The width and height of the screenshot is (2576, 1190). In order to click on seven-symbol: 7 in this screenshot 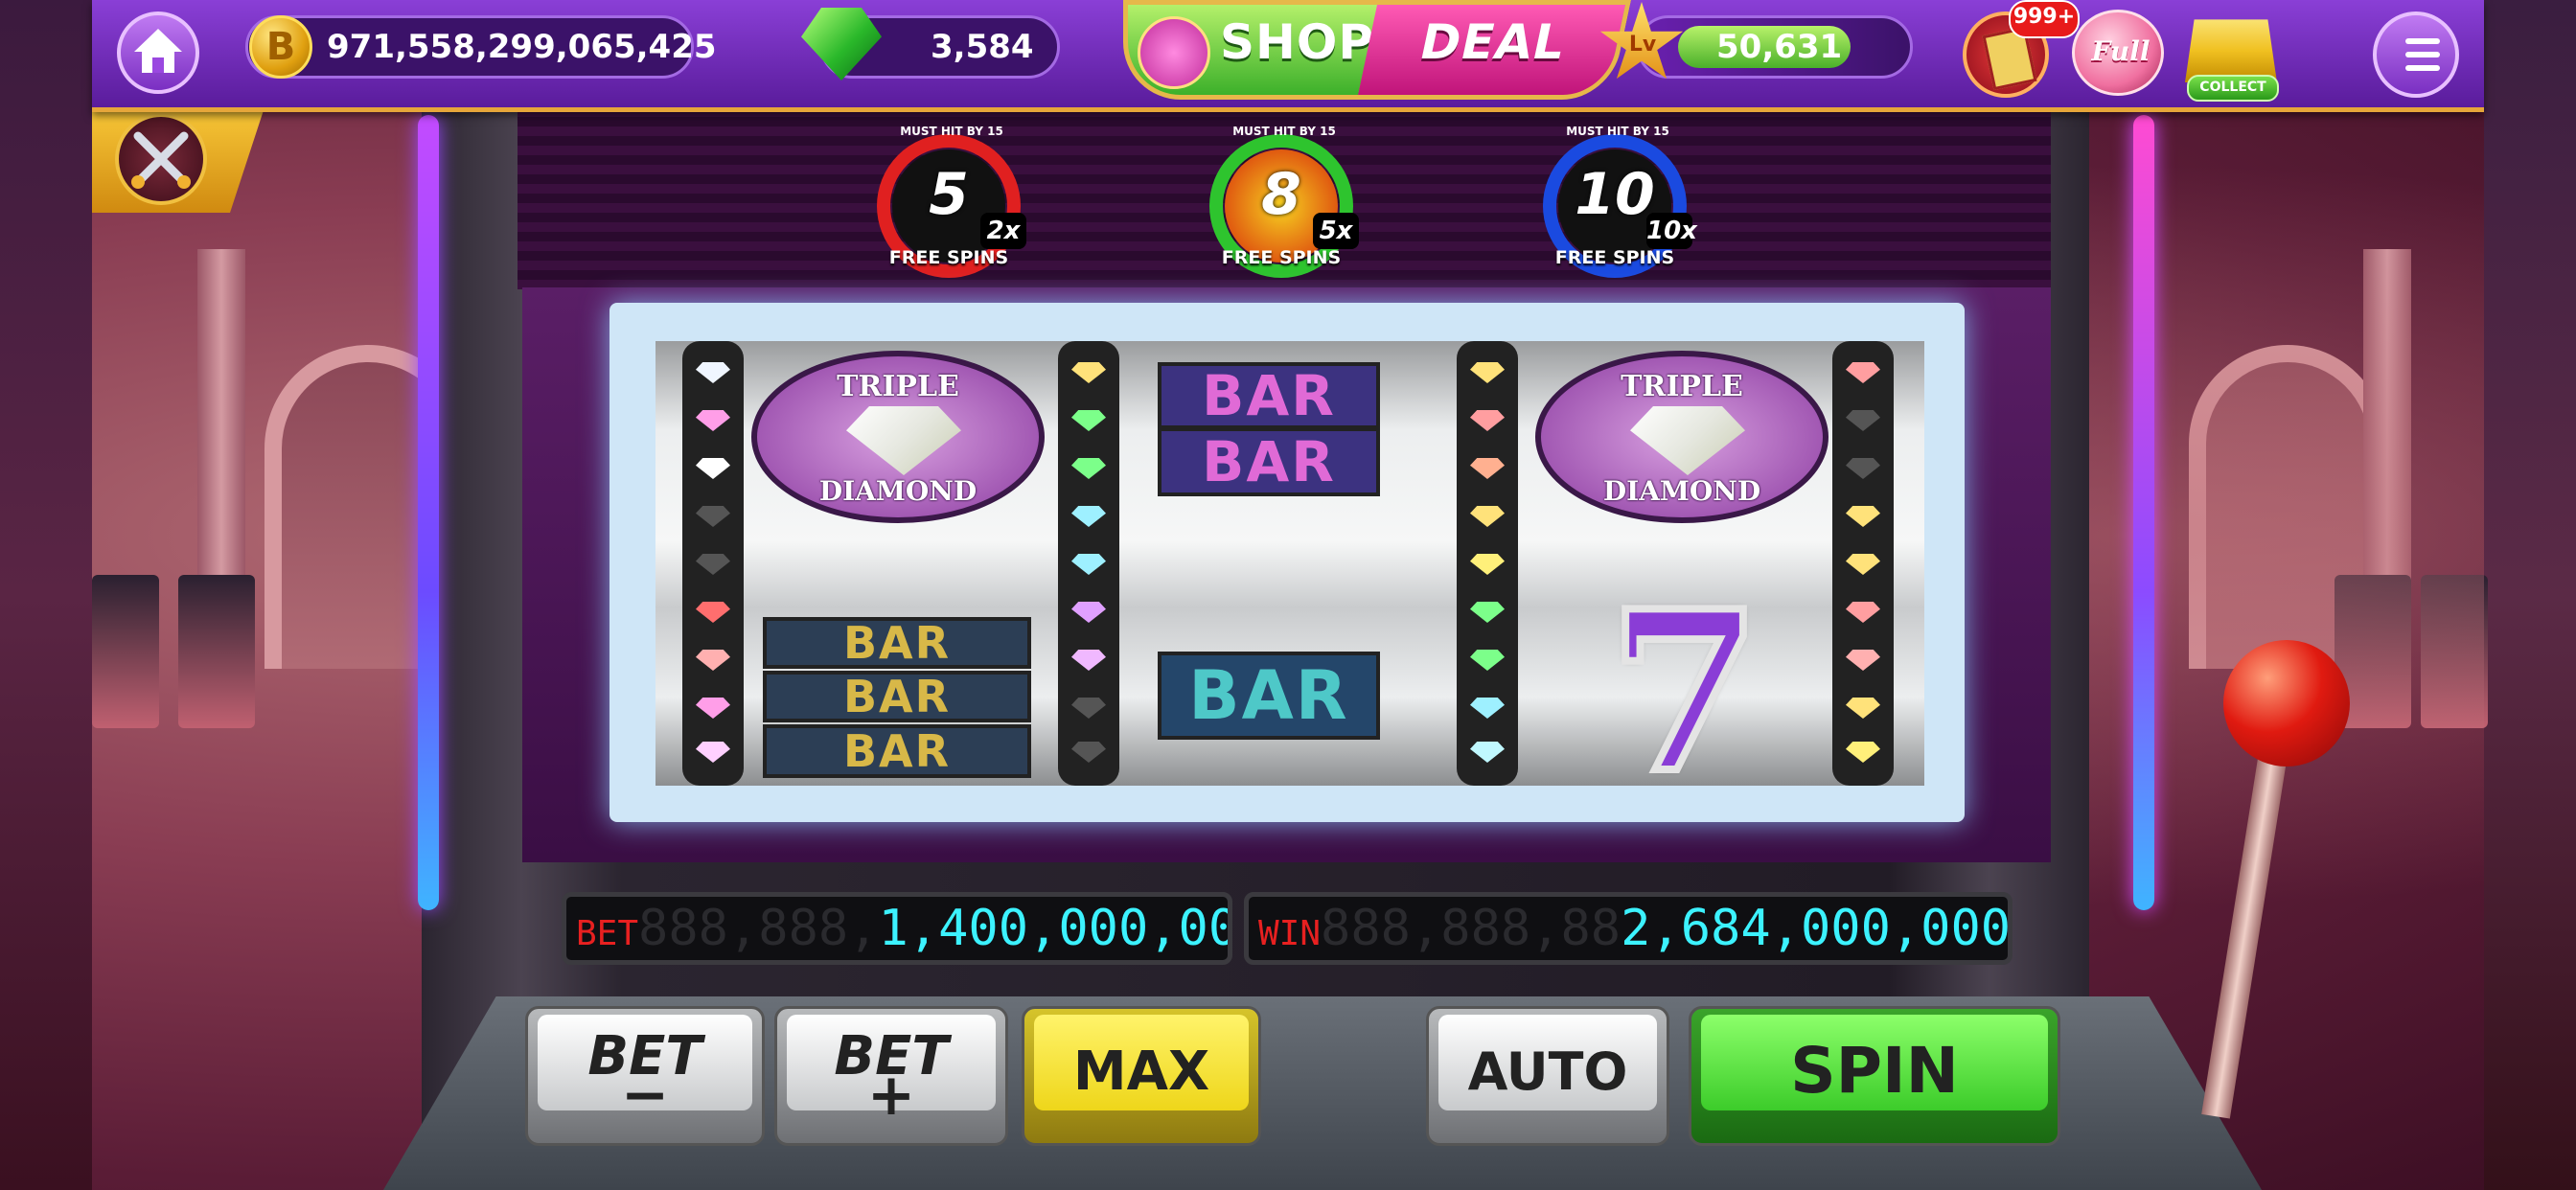, I will do `click(1684, 693)`.